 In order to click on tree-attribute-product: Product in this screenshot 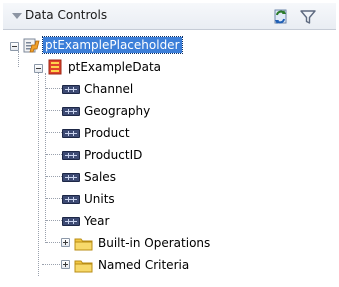, I will do `click(96, 133)`.